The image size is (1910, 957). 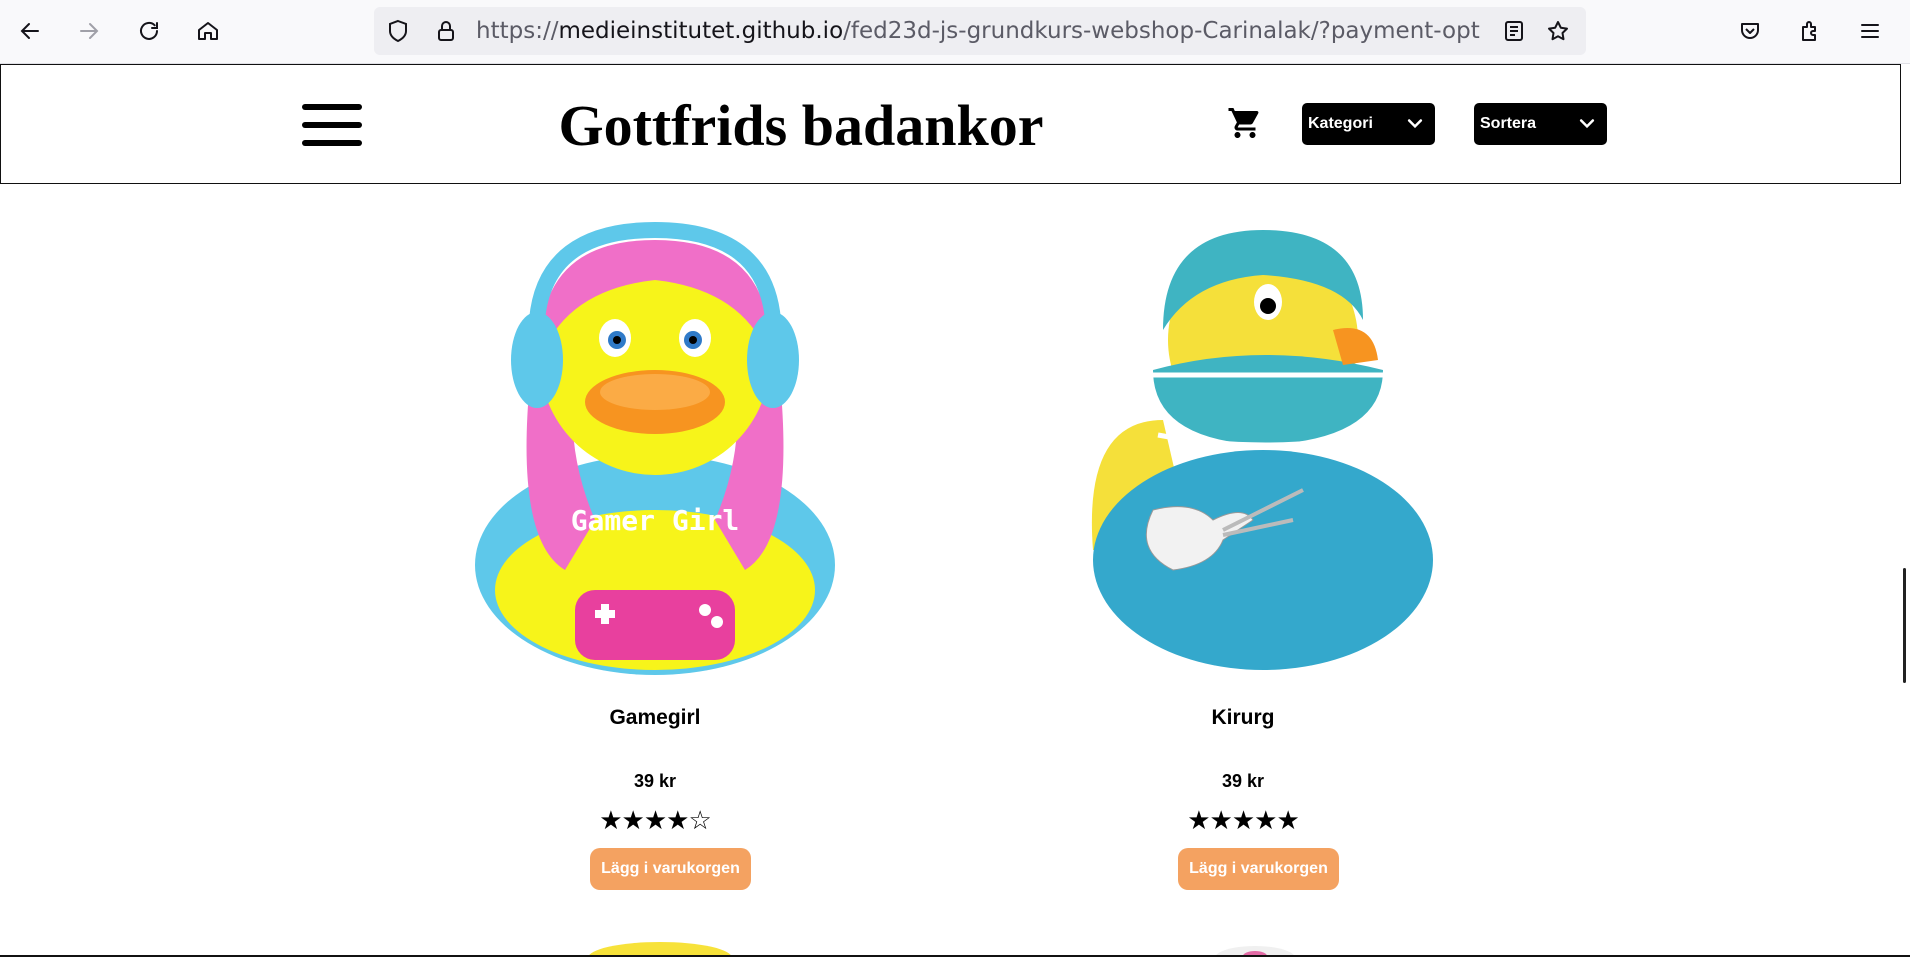 What do you see at coordinates (1243, 450) in the screenshot?
I see `product-image-kirurg` at bounding box center [1243, 450].